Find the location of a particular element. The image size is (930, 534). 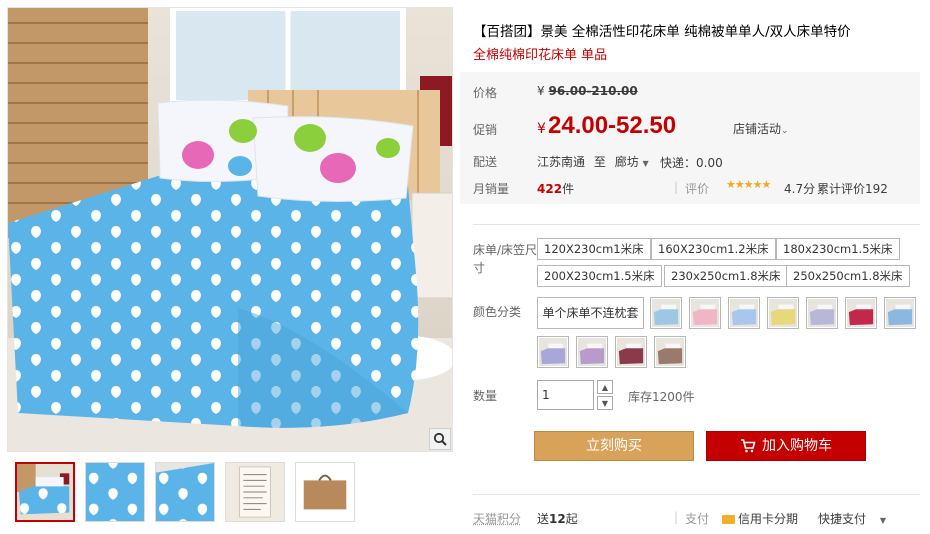

price-label: 价格 is located at coordinates (485, 93).